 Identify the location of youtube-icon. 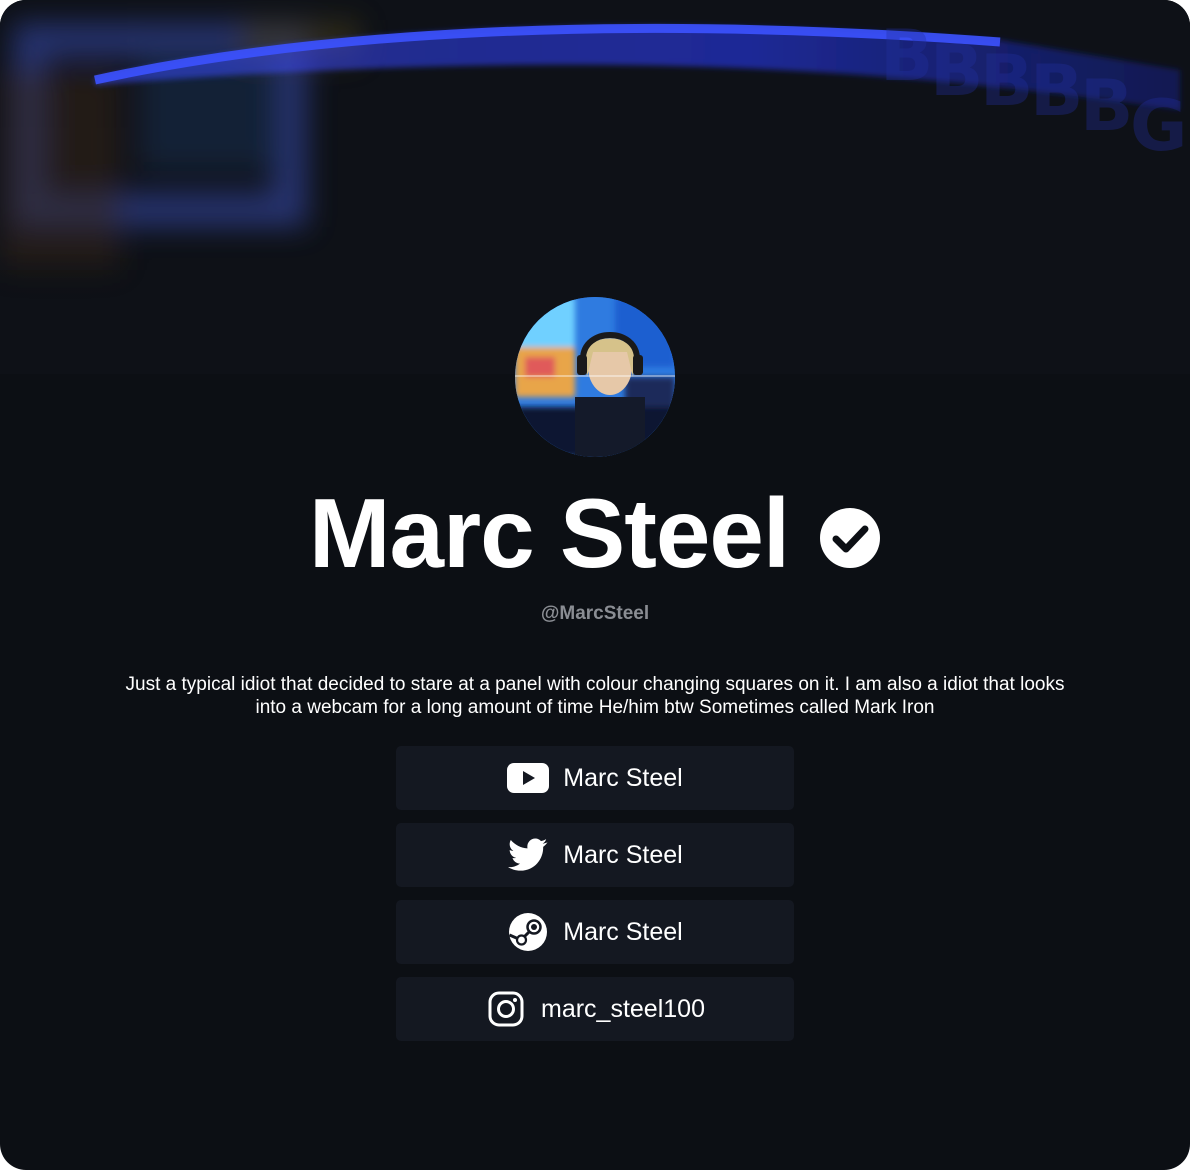
(528, 778).